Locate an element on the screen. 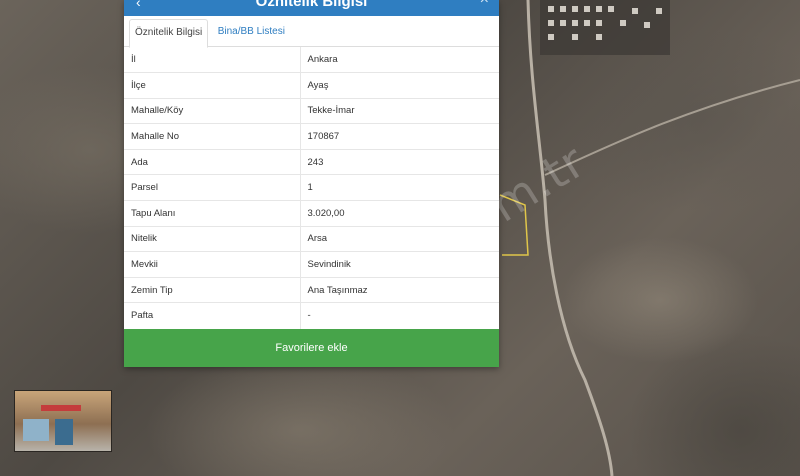 This screenshot has height=476, width=800. attribute-key: Tapu Alanı is located at coordinates (212, 213).